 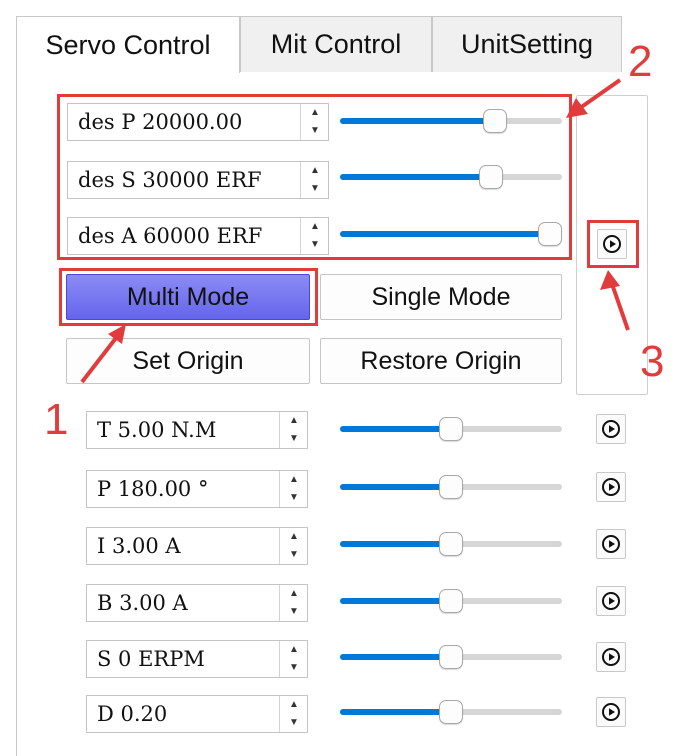 What do you see at coordinates (197, 603) in the screenshot?
I see `brake-spinbox: B 3.00 A ▲ ▼` at bounding box center [197, 603].